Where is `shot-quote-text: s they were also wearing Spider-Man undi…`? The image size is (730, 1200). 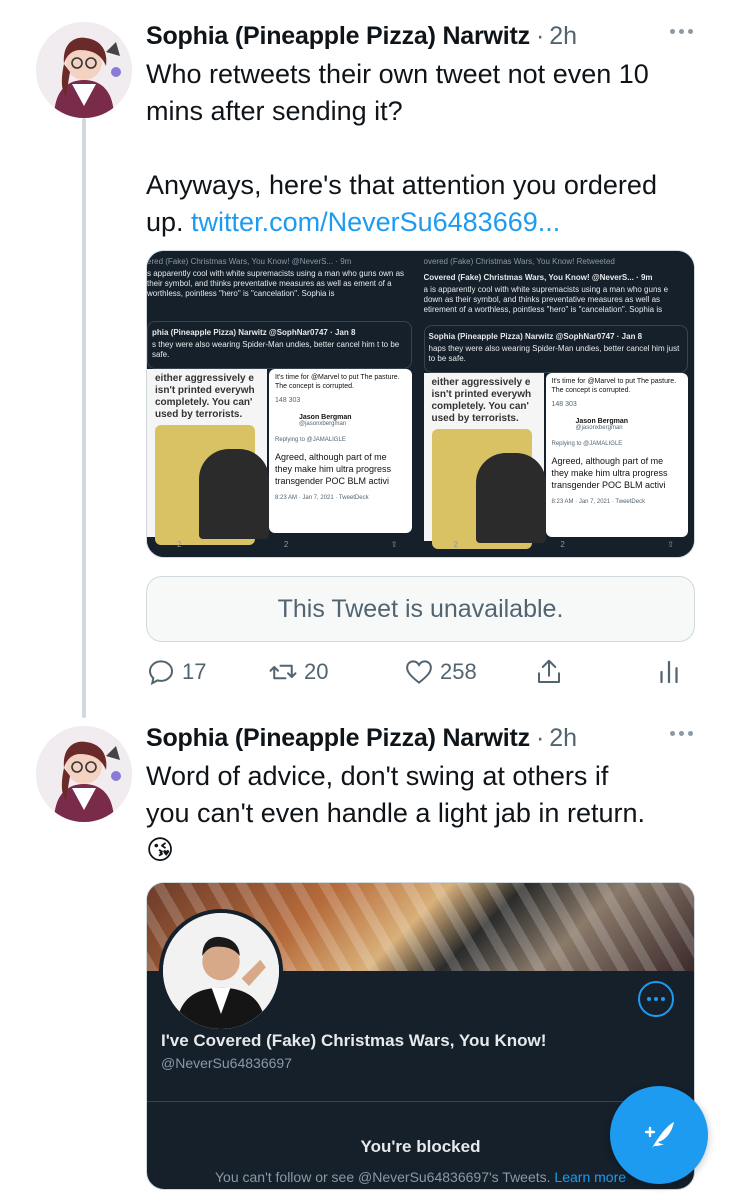
shot-quote-text: s they were also wearing Spider-Man undi… is located at coordinates (276, 349).